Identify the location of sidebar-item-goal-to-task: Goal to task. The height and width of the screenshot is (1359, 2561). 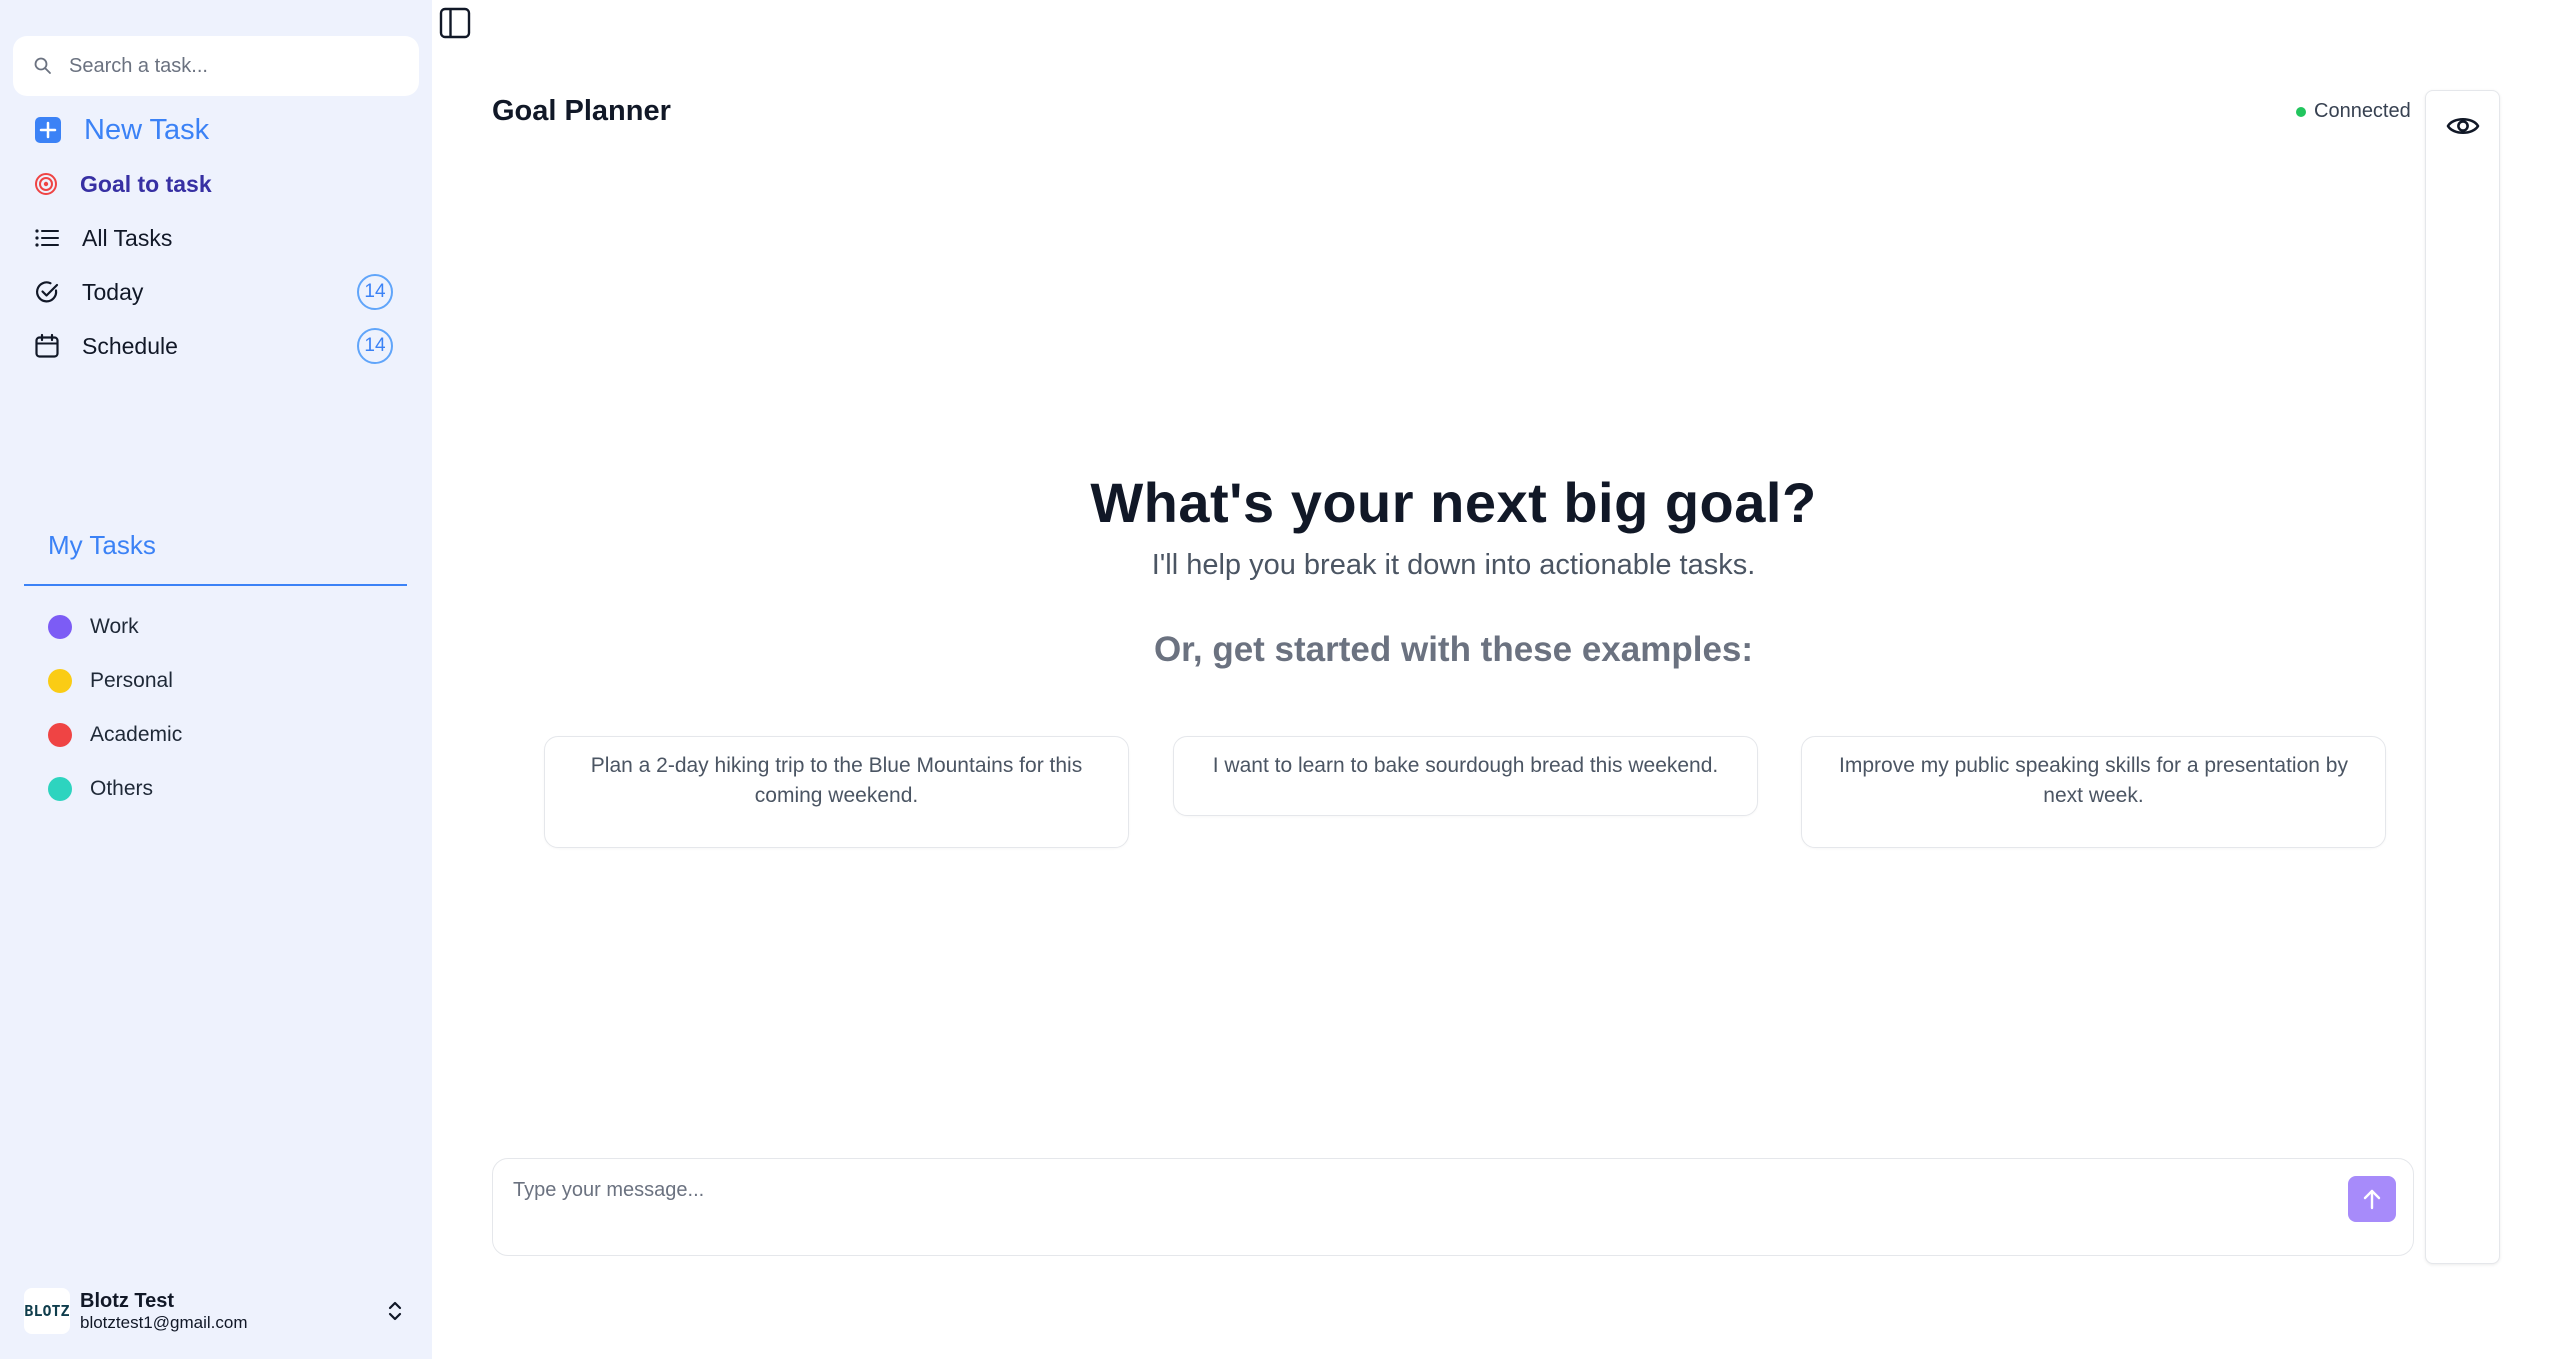
(123, 184).